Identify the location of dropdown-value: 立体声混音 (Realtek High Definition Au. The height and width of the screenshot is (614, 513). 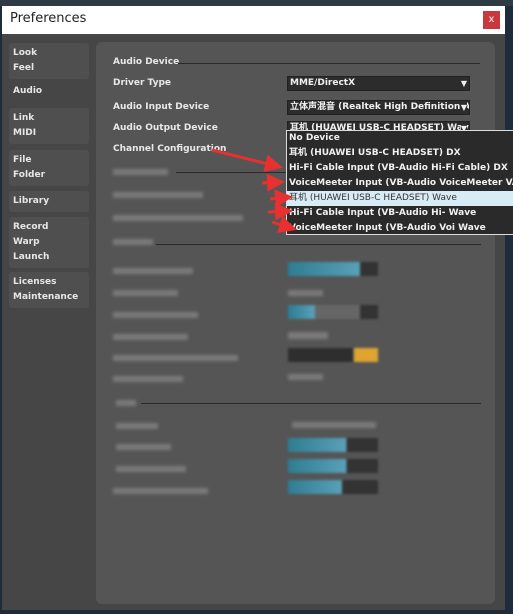
(380, 107).